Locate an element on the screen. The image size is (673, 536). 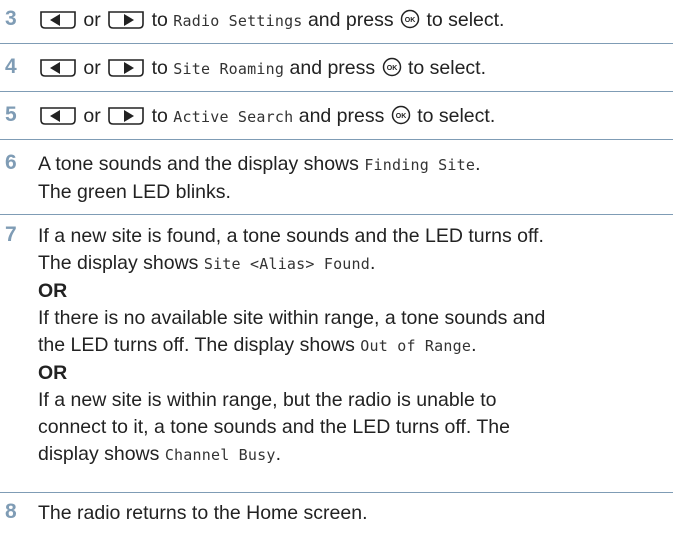
step-number: 5 is located at coordinates (11, 114).